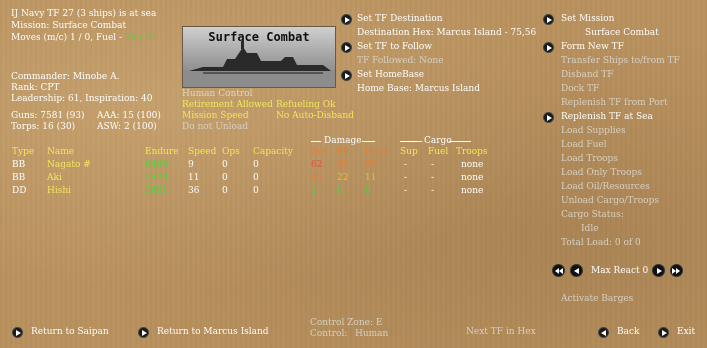 The height and width of the screenshot is (348, 707). I want to click on damage-rule-left, so click(316, 141).